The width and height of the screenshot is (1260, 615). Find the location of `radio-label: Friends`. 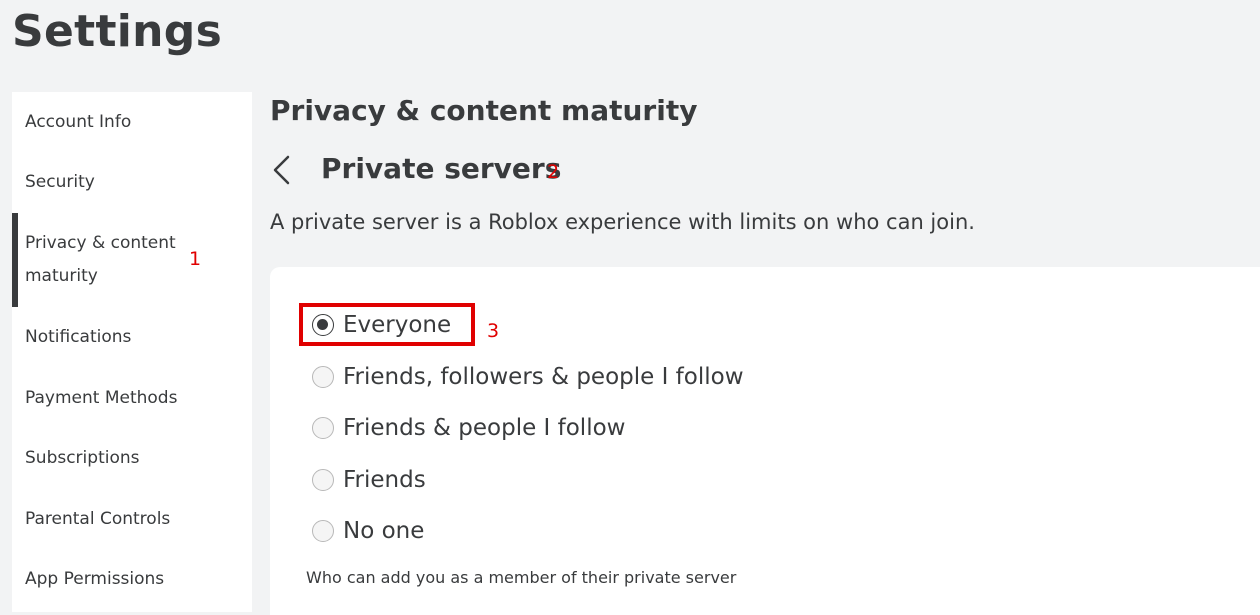

radio-label: Friends is located at coordinates (384, 480).